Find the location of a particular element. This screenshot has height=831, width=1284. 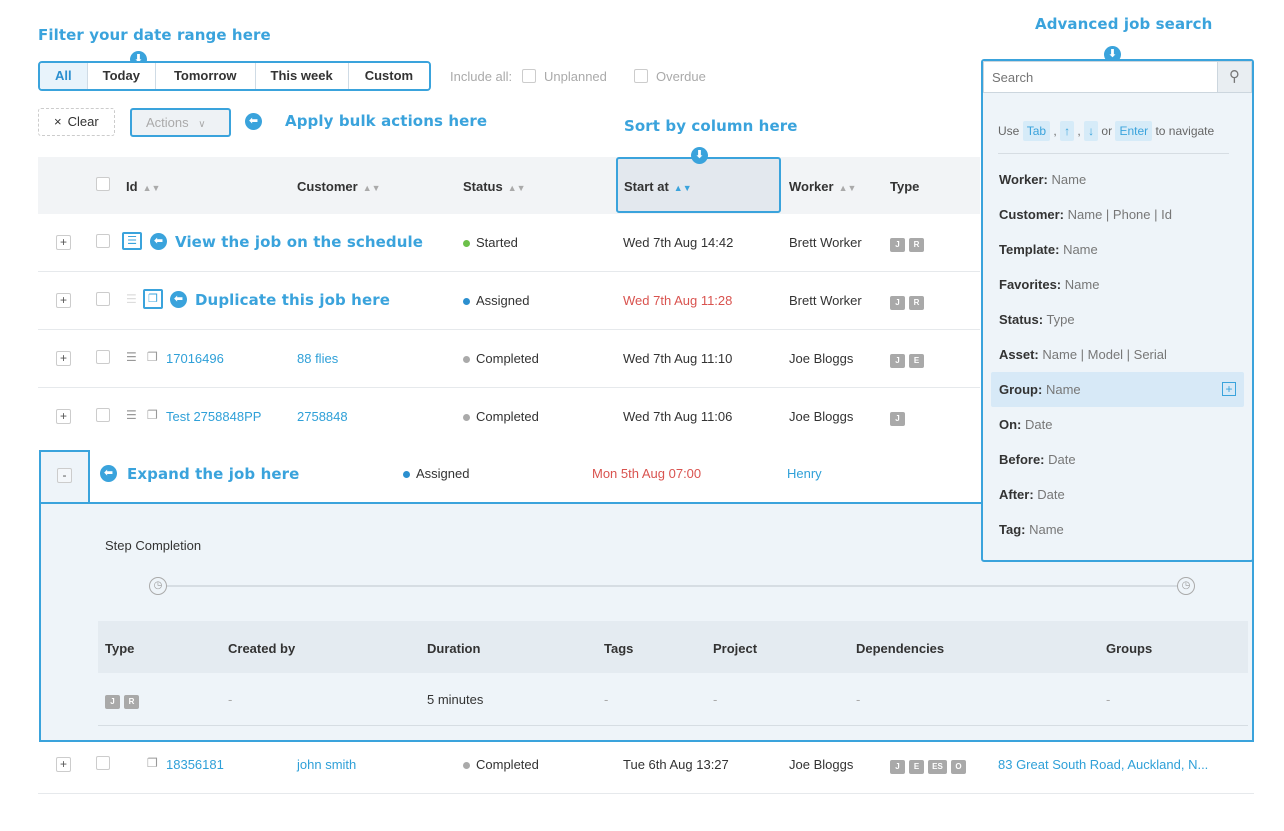

details-dependencies: - is located at coordinates (858, 699).